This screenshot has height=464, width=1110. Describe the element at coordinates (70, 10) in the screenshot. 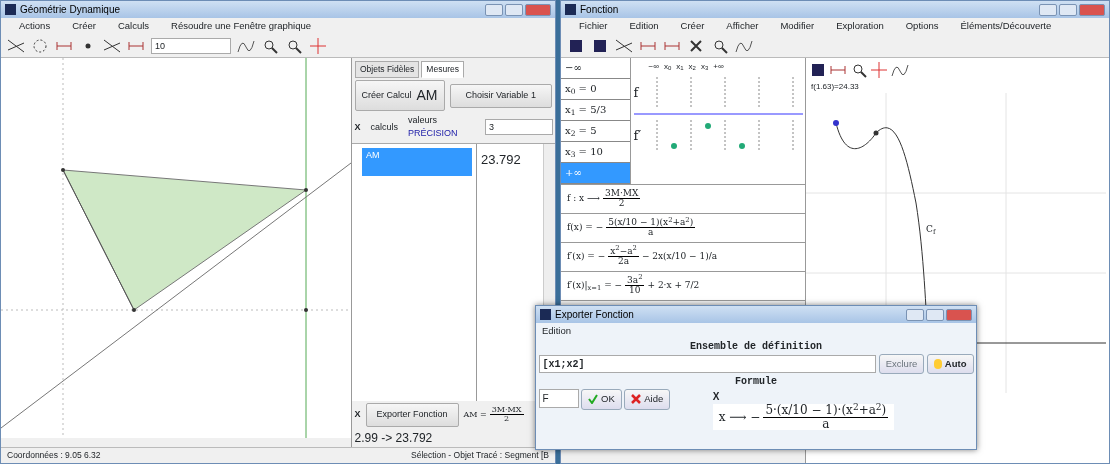

I see `window-title: Géométrie Dynamique` at that location.